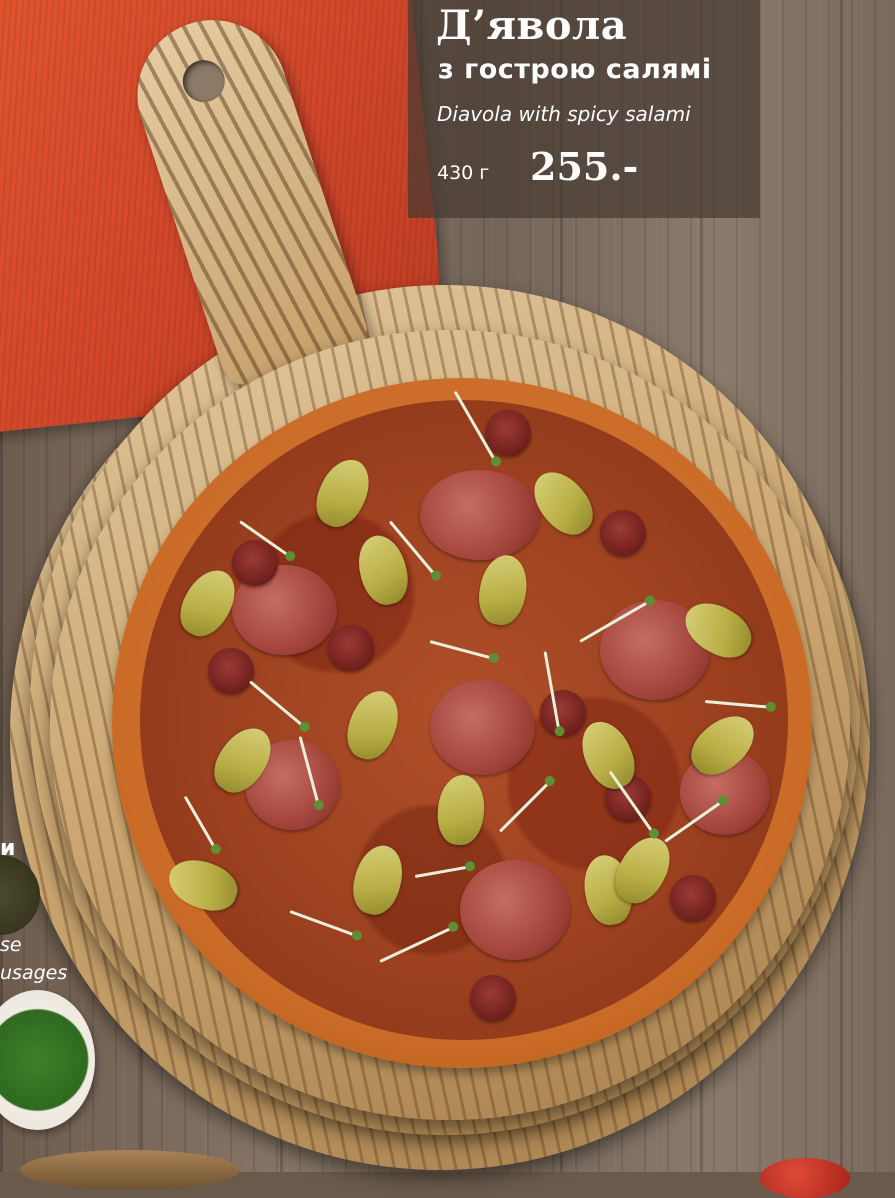  What do you see at coordinates (532, 25) in the screenshot?
I see `dish-title: Д’явола` at bounding box center [532, 25].